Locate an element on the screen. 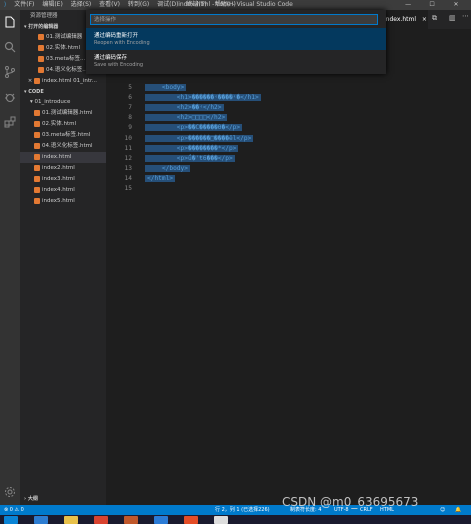  close-window-button: ✕ is located at coordinates (456, 5).